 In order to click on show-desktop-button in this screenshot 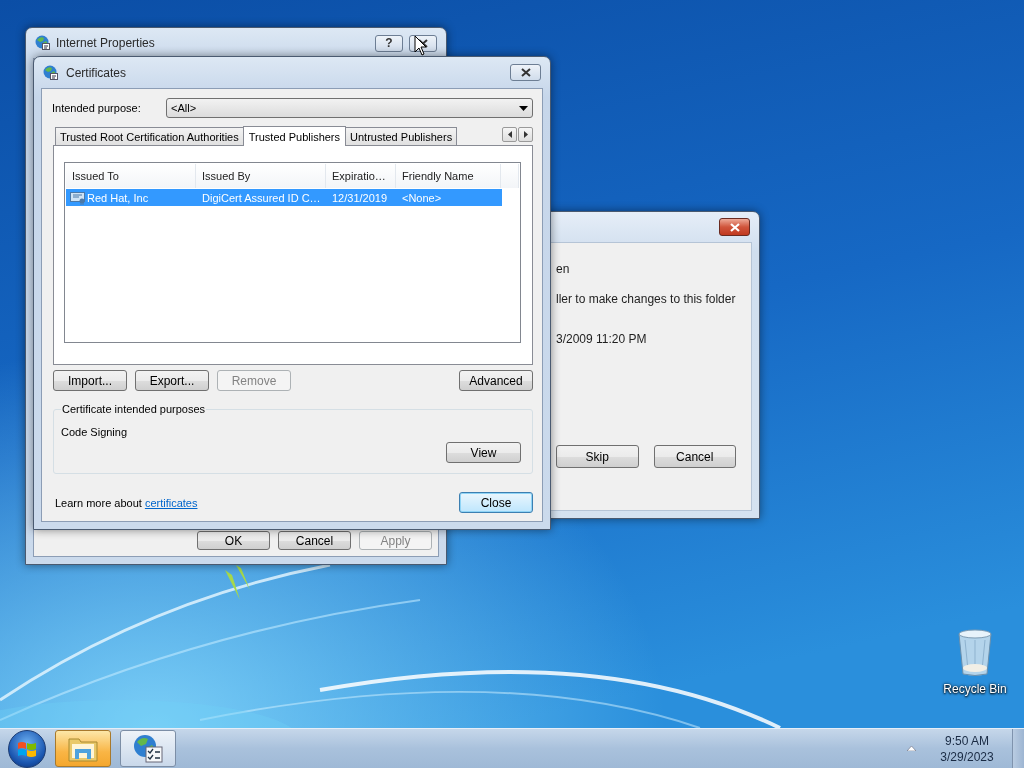, I will do `click(1018, 748)`.